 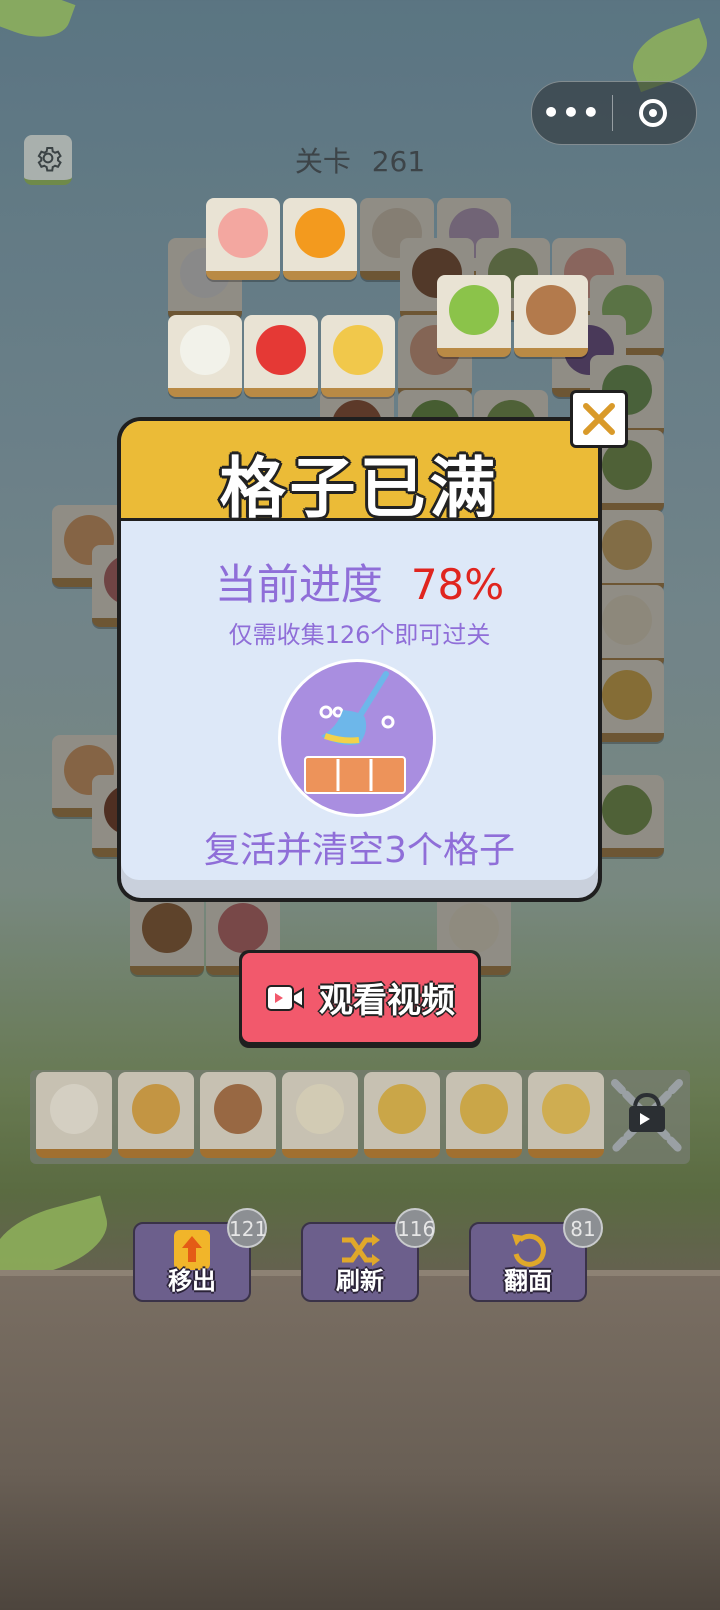 What do you see at coordinates (156, 1115) in the screenshot?
I see `slot-tile-ginger` at bounding box center [156, 1115].